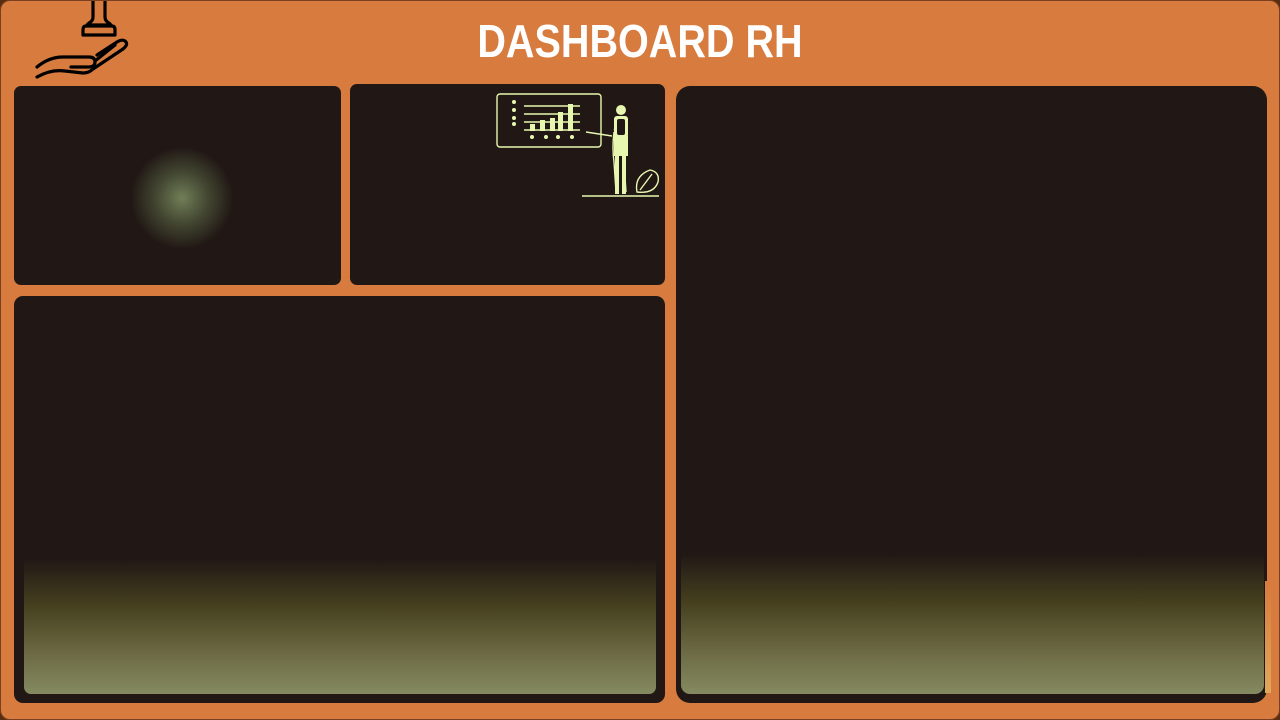 This screenshot has width=1280, height=720. Describe the element at coordinates (640, 41) in the screenshot. I see `page-title: DASHBOARD RH` at that location.